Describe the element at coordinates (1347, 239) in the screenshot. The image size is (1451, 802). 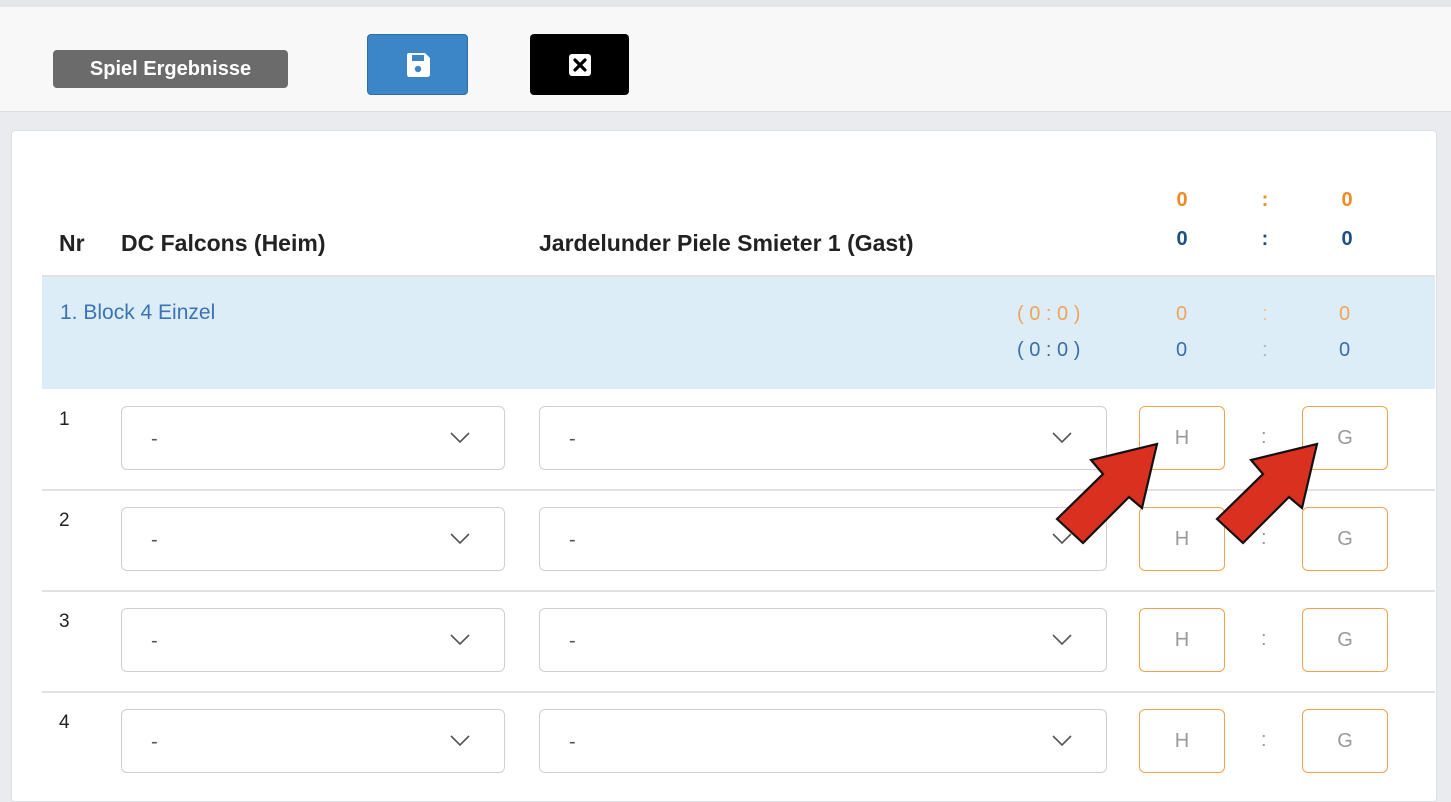
I see `total-sets-guest: 0` at that location.